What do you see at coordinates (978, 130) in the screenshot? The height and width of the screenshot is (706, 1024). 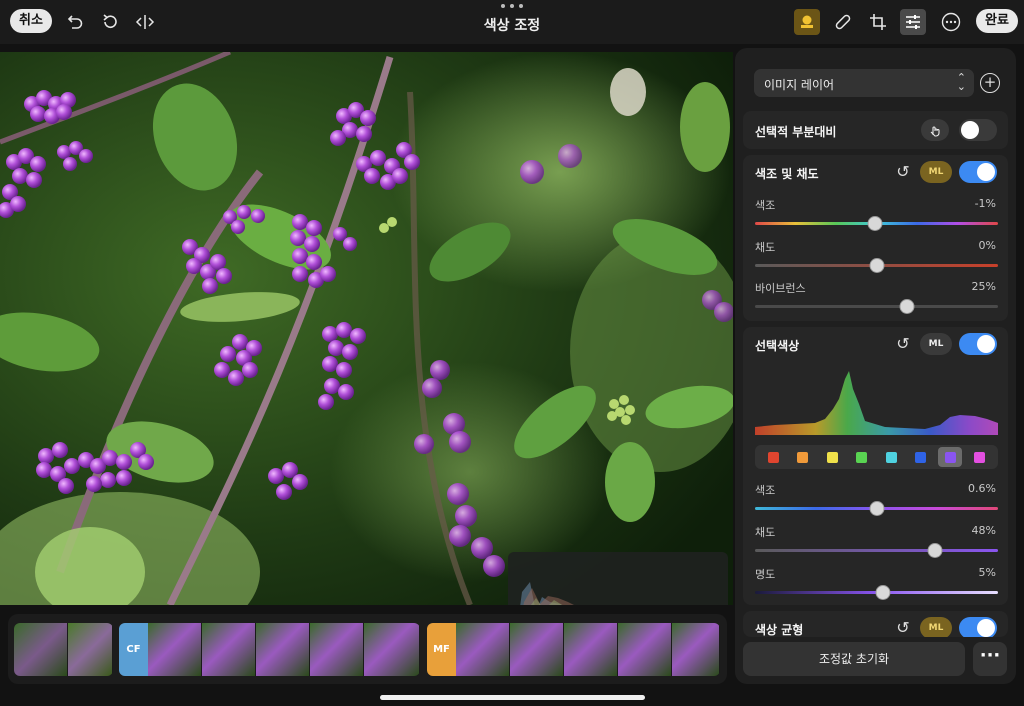 I see `selective-contrast-toggle` at bounding box center [978, 130].